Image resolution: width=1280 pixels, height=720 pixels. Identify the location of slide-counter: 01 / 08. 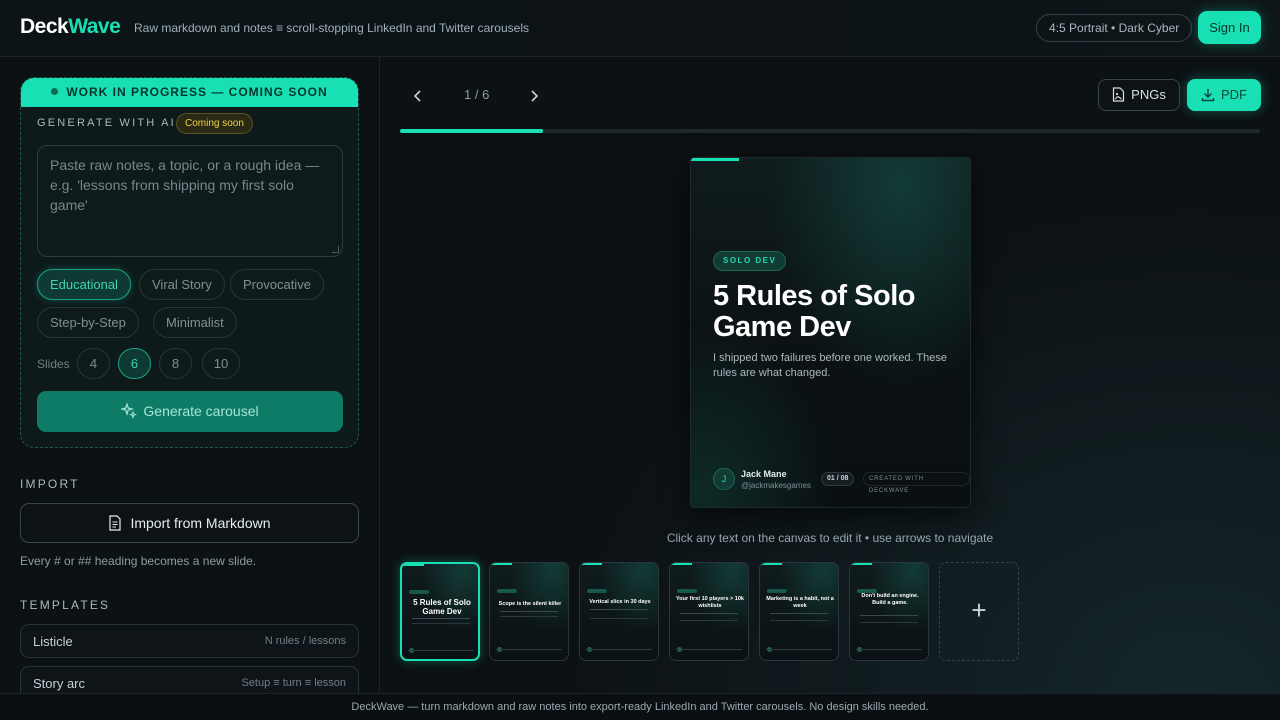
(838, 479).